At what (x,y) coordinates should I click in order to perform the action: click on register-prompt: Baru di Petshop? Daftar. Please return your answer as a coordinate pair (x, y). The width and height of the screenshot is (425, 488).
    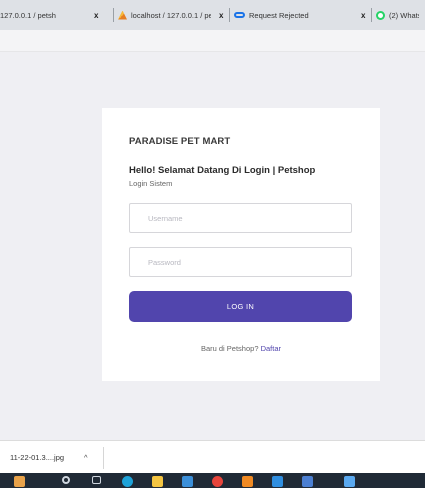
    Looking at the image, I should click on (241, 348).